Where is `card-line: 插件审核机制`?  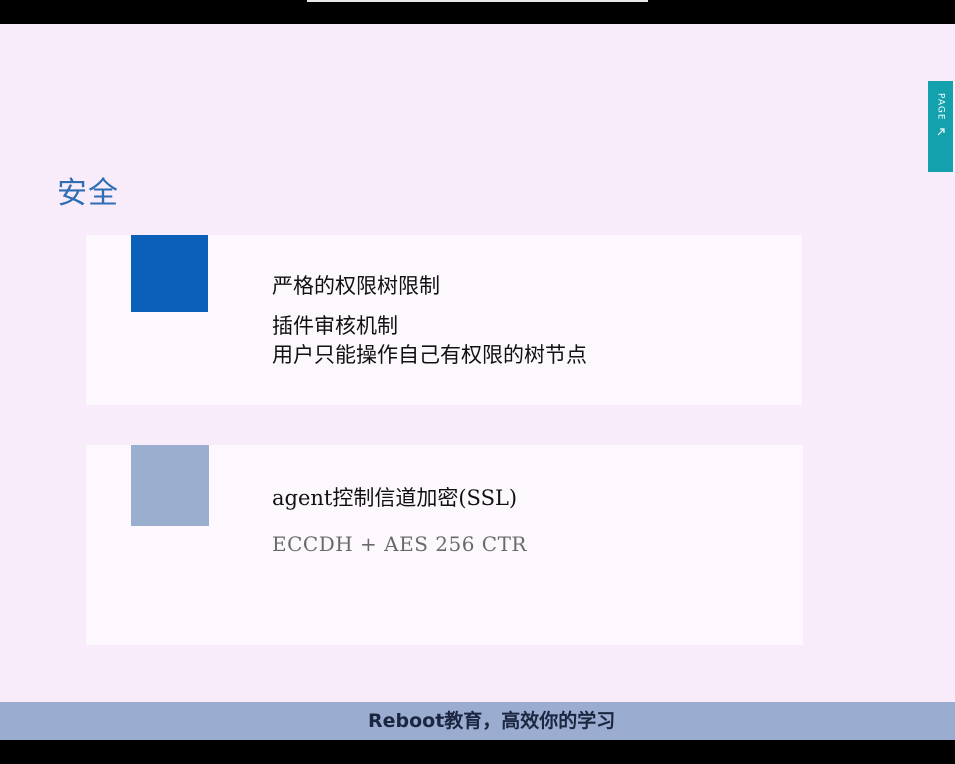
card-line: 插件审核机制 is located at coordinates (335, 326).